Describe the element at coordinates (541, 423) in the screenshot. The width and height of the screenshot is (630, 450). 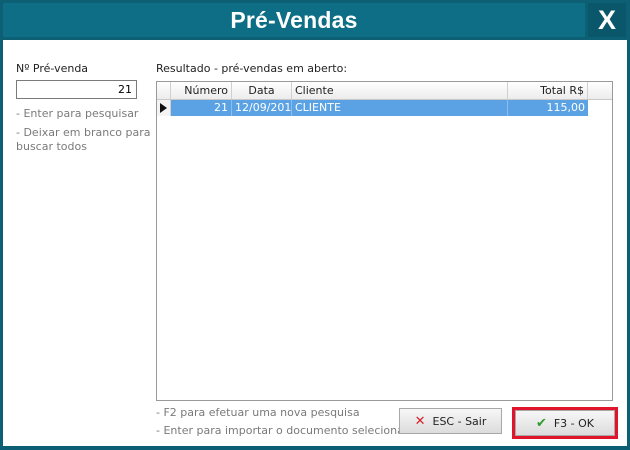
I see `checkmark-icon: ✔` at that location.